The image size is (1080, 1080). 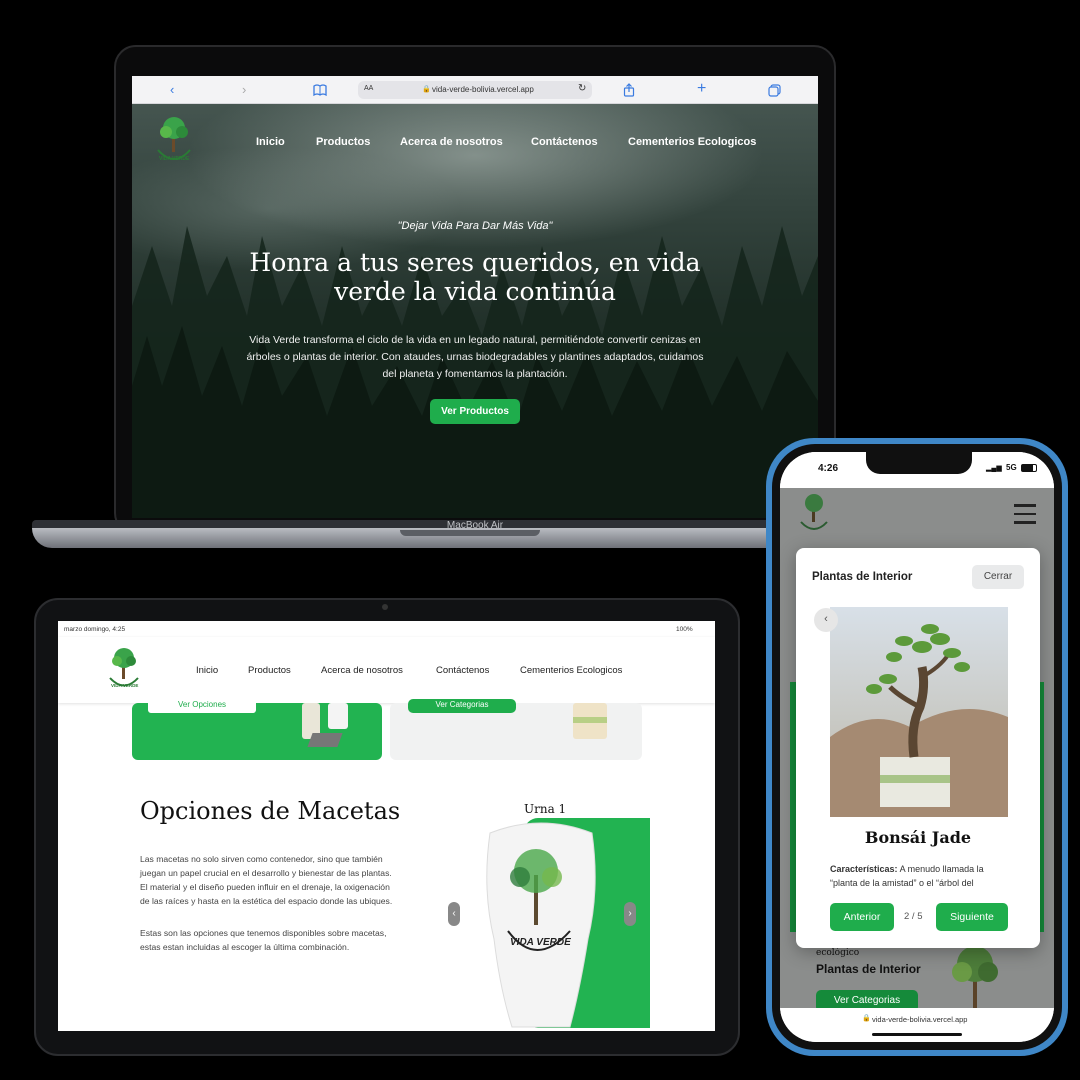 What do you see at coordinates (828, 468) in the screenshot?
I see `phone-time: 4:26` at bounding box center [828, 468].